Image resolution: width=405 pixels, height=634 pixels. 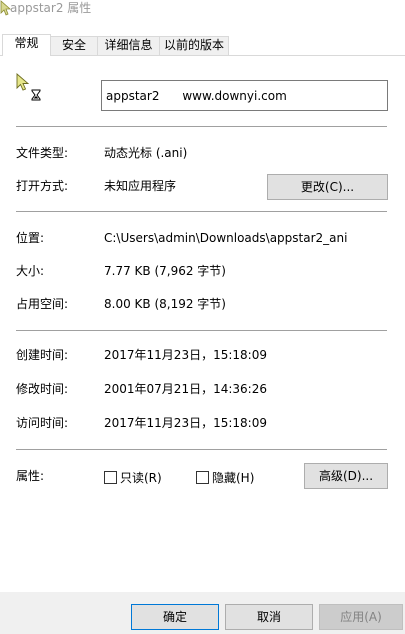 I want to click on open-with-value: 未知应用程序, so click(x=140, y=186).